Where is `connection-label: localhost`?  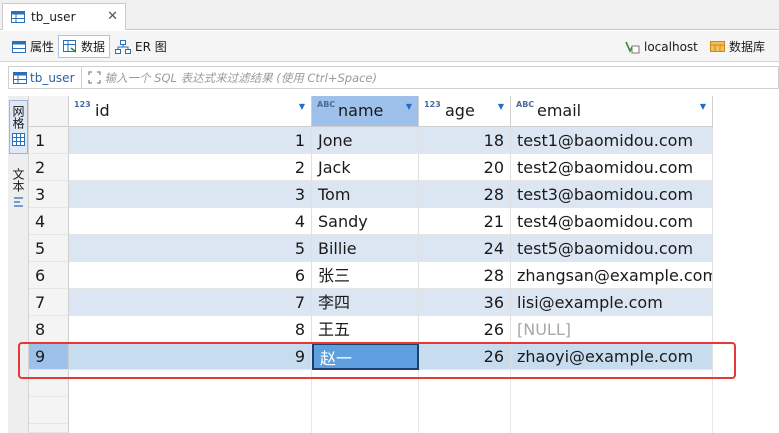 connection-label: localhost is located at coordinates (671, 46).